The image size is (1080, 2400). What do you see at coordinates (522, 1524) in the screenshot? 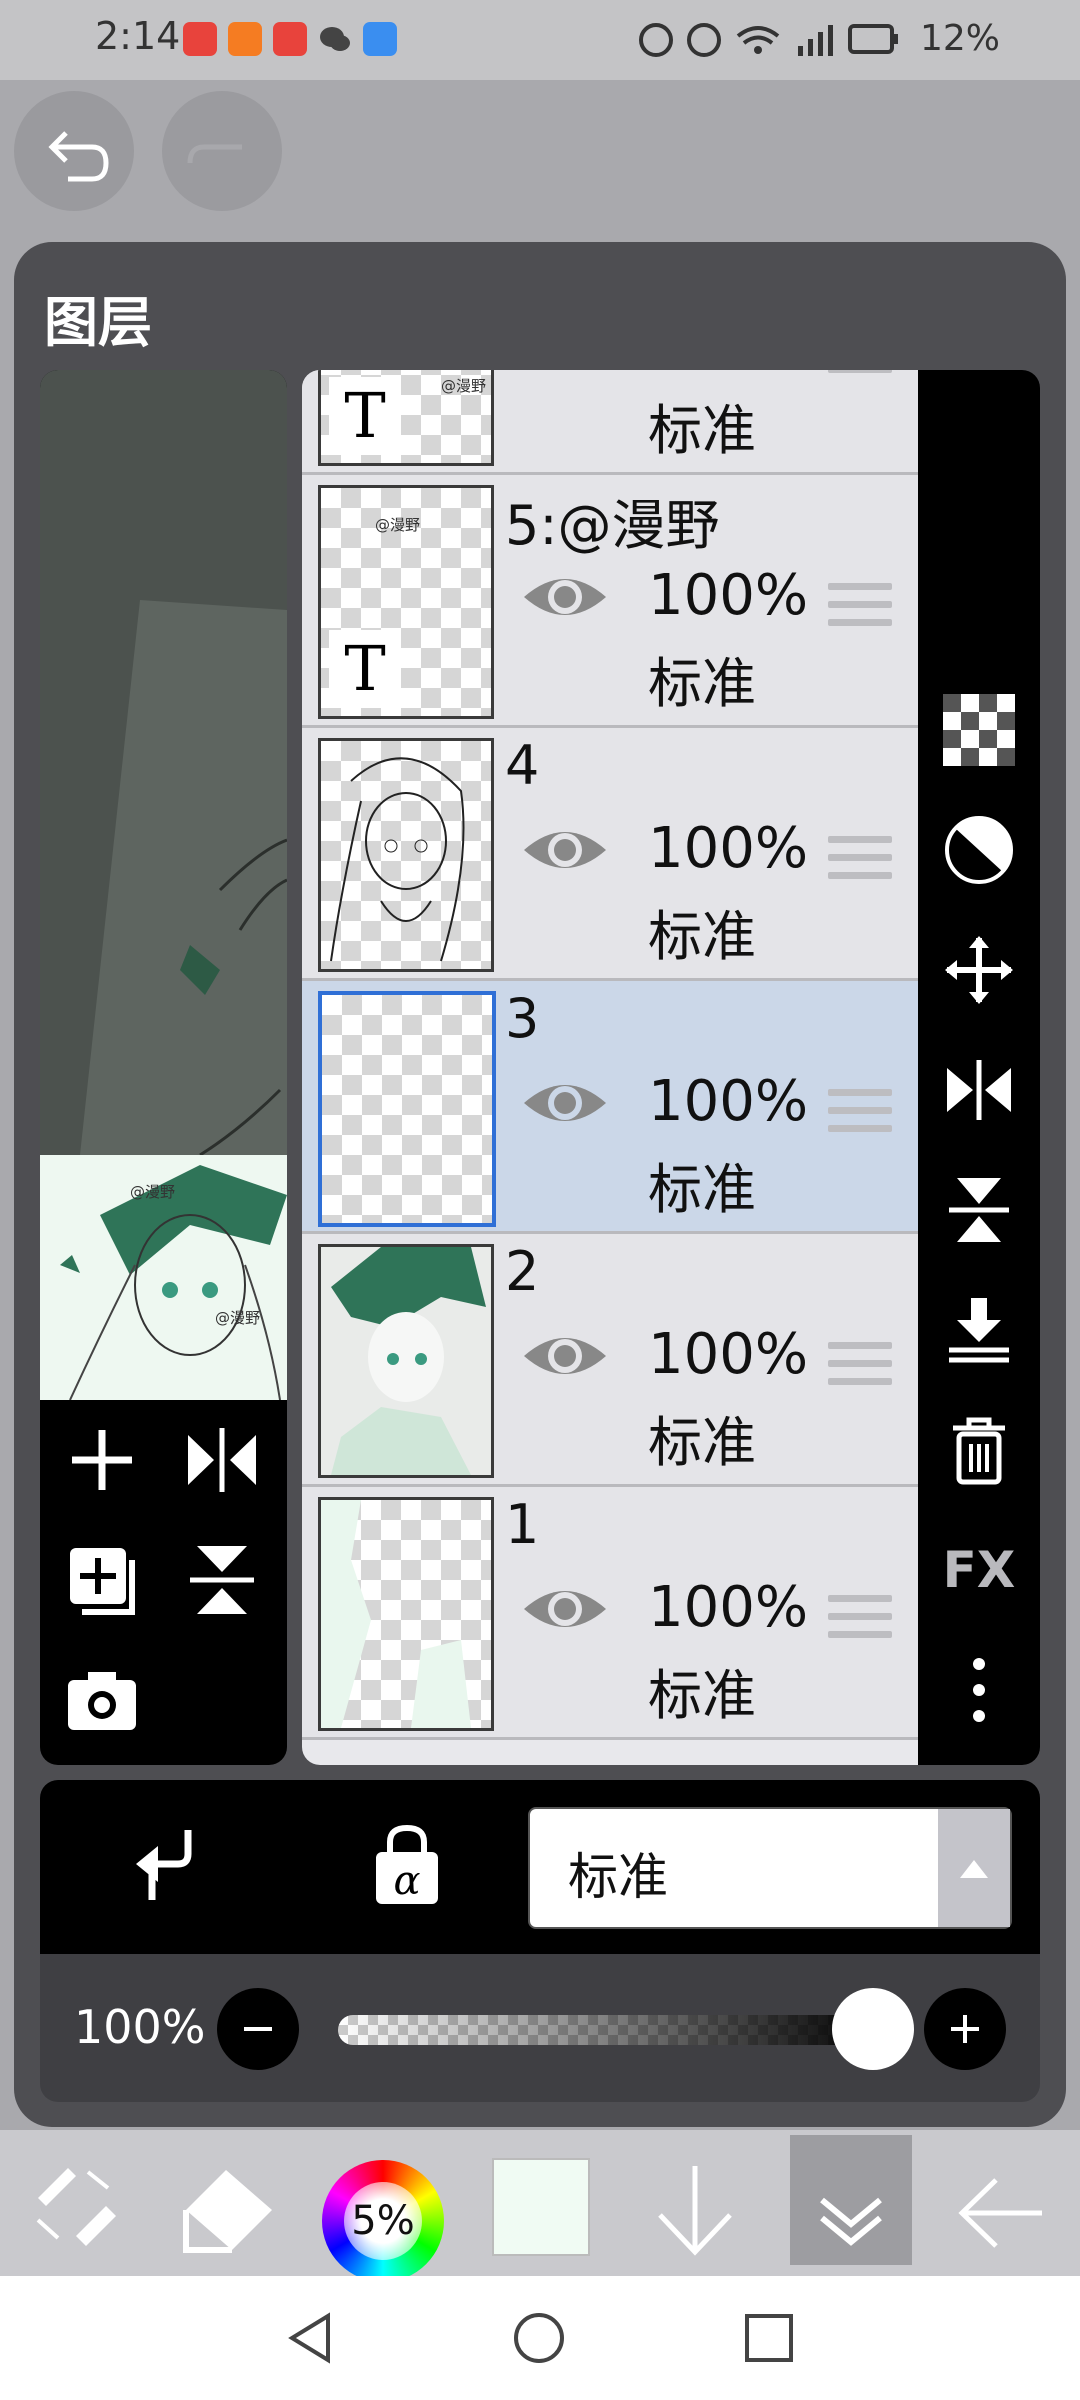
I see `layer-name: 1` at bounding box center [522, 1524].